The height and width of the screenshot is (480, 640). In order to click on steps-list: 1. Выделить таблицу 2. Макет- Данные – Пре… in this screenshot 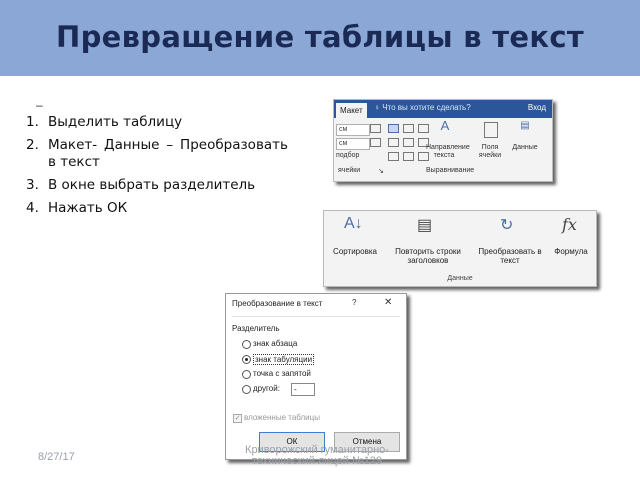, I will do `click(157, 168)`.